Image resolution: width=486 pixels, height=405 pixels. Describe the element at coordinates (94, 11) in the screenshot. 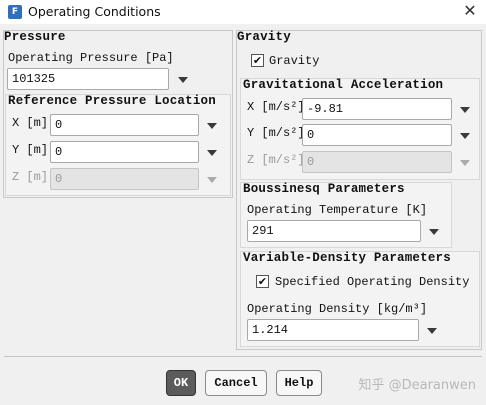

I see `window-title: Operating Conditions` at that location.